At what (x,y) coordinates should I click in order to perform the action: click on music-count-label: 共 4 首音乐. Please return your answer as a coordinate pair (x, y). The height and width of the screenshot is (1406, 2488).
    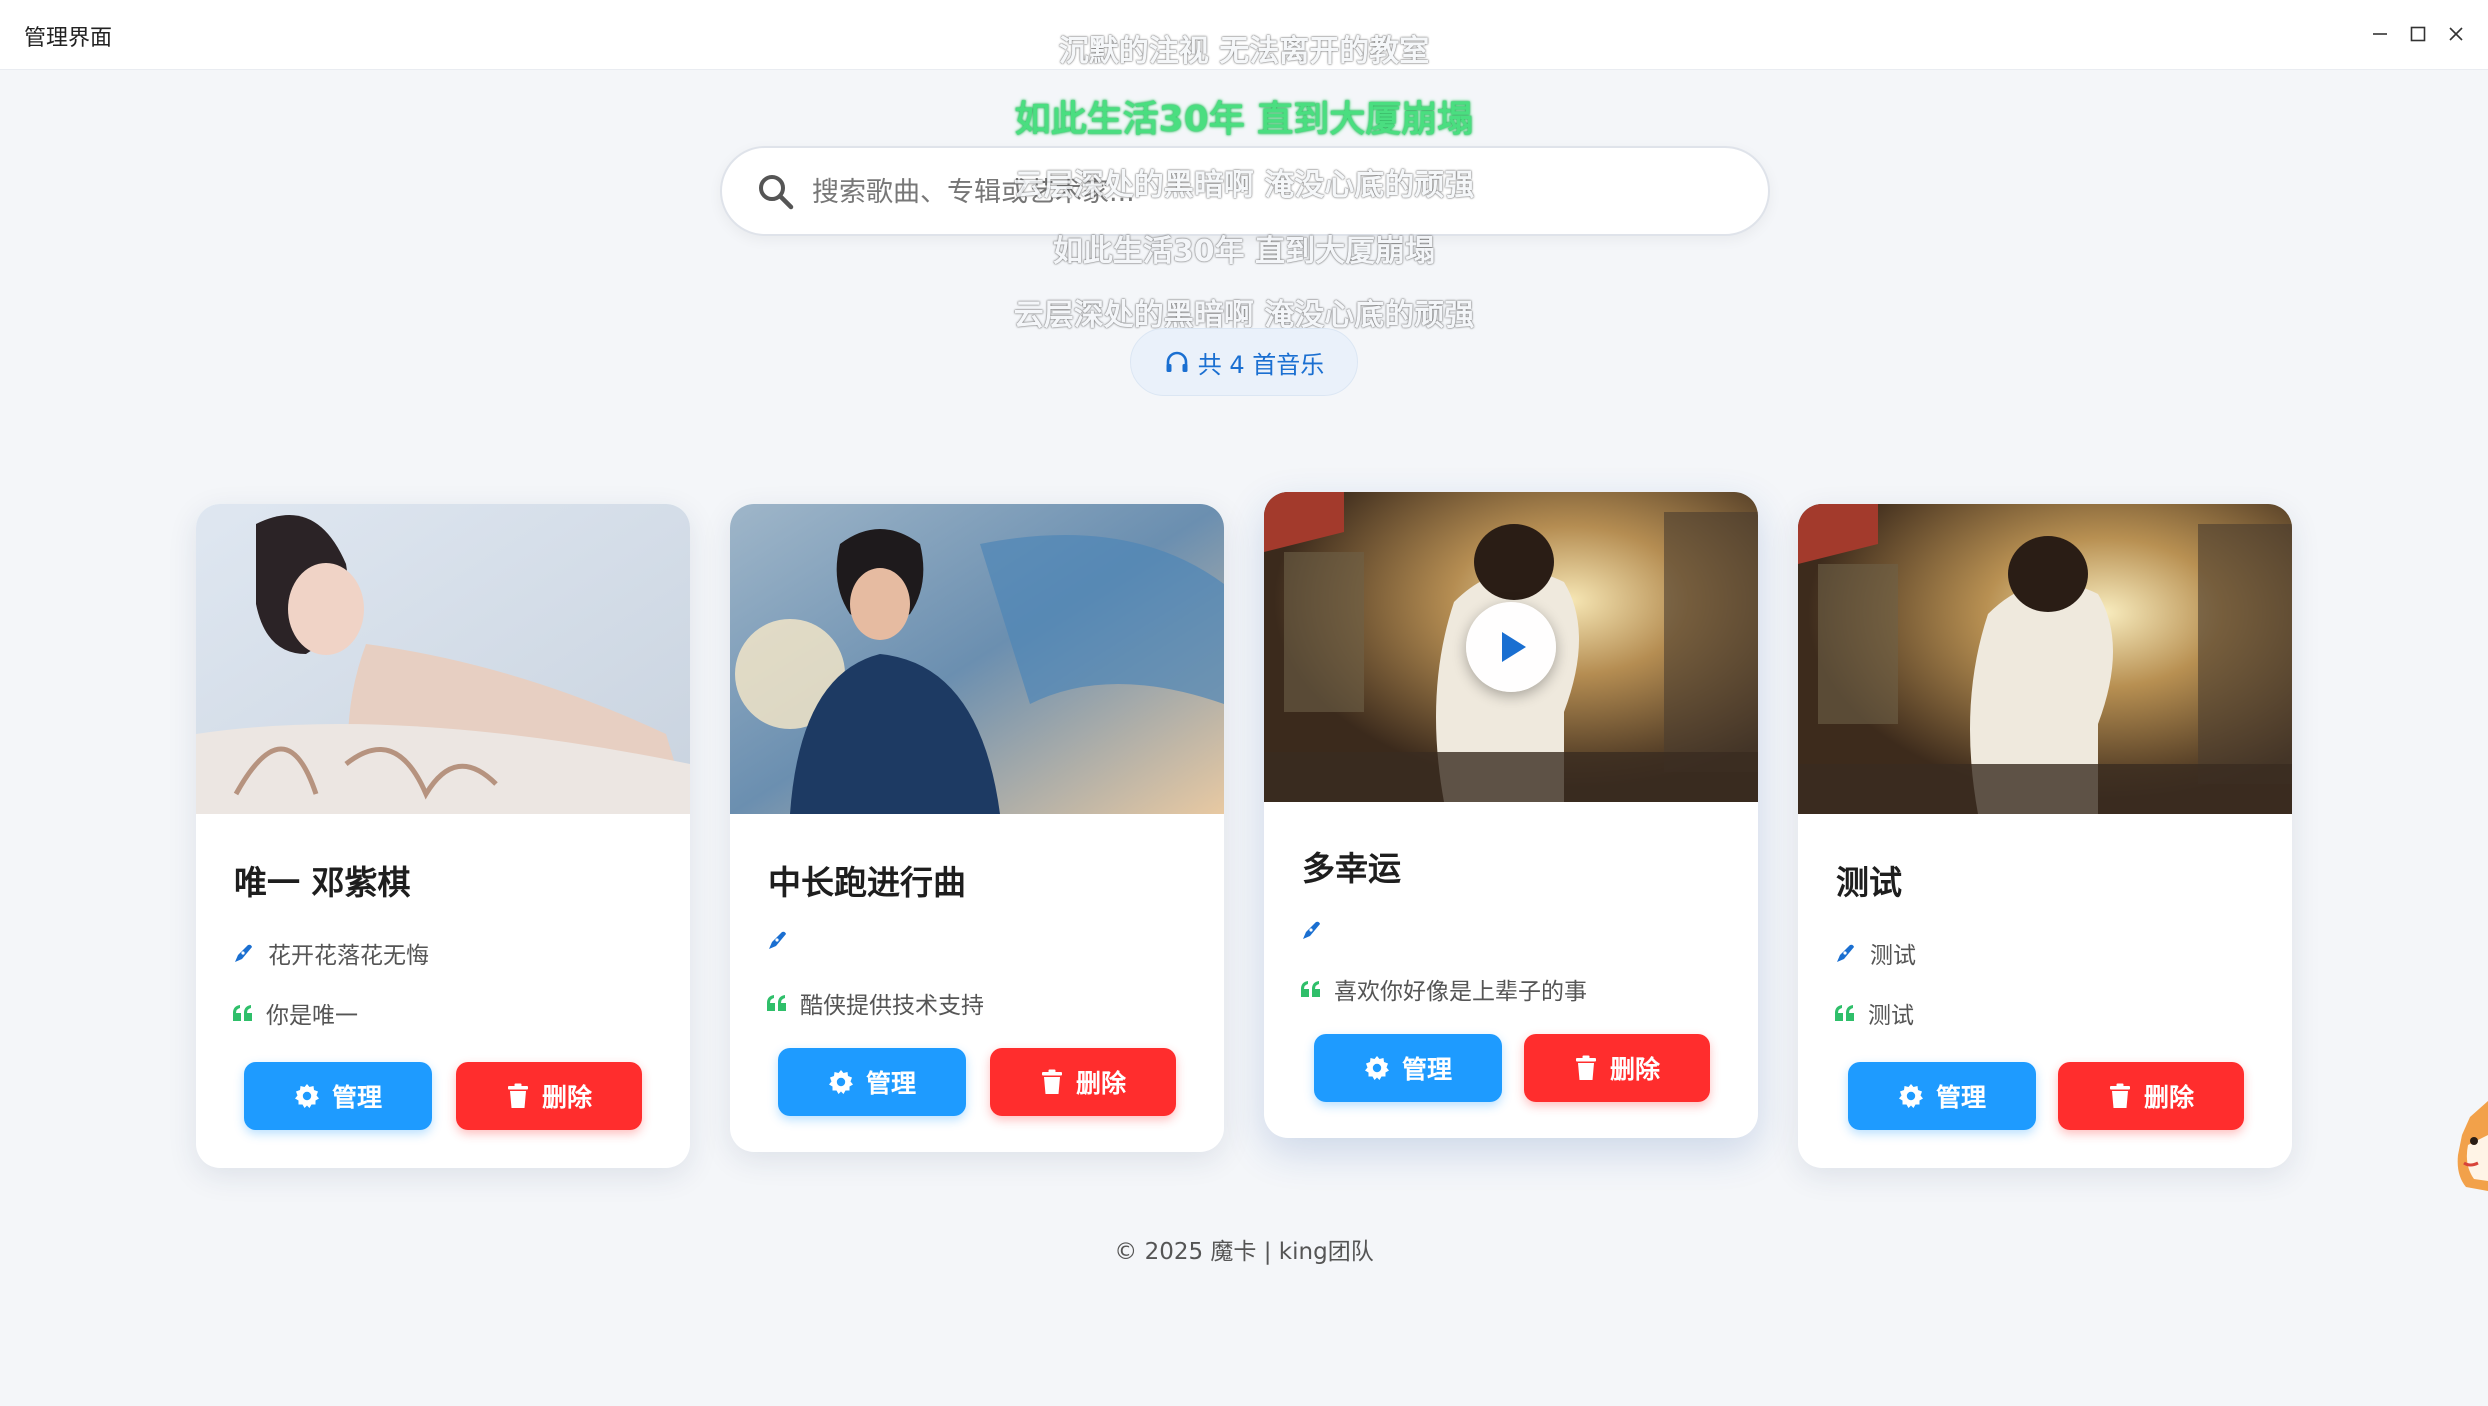
    Looking at the image, I should click on (1261, 364).